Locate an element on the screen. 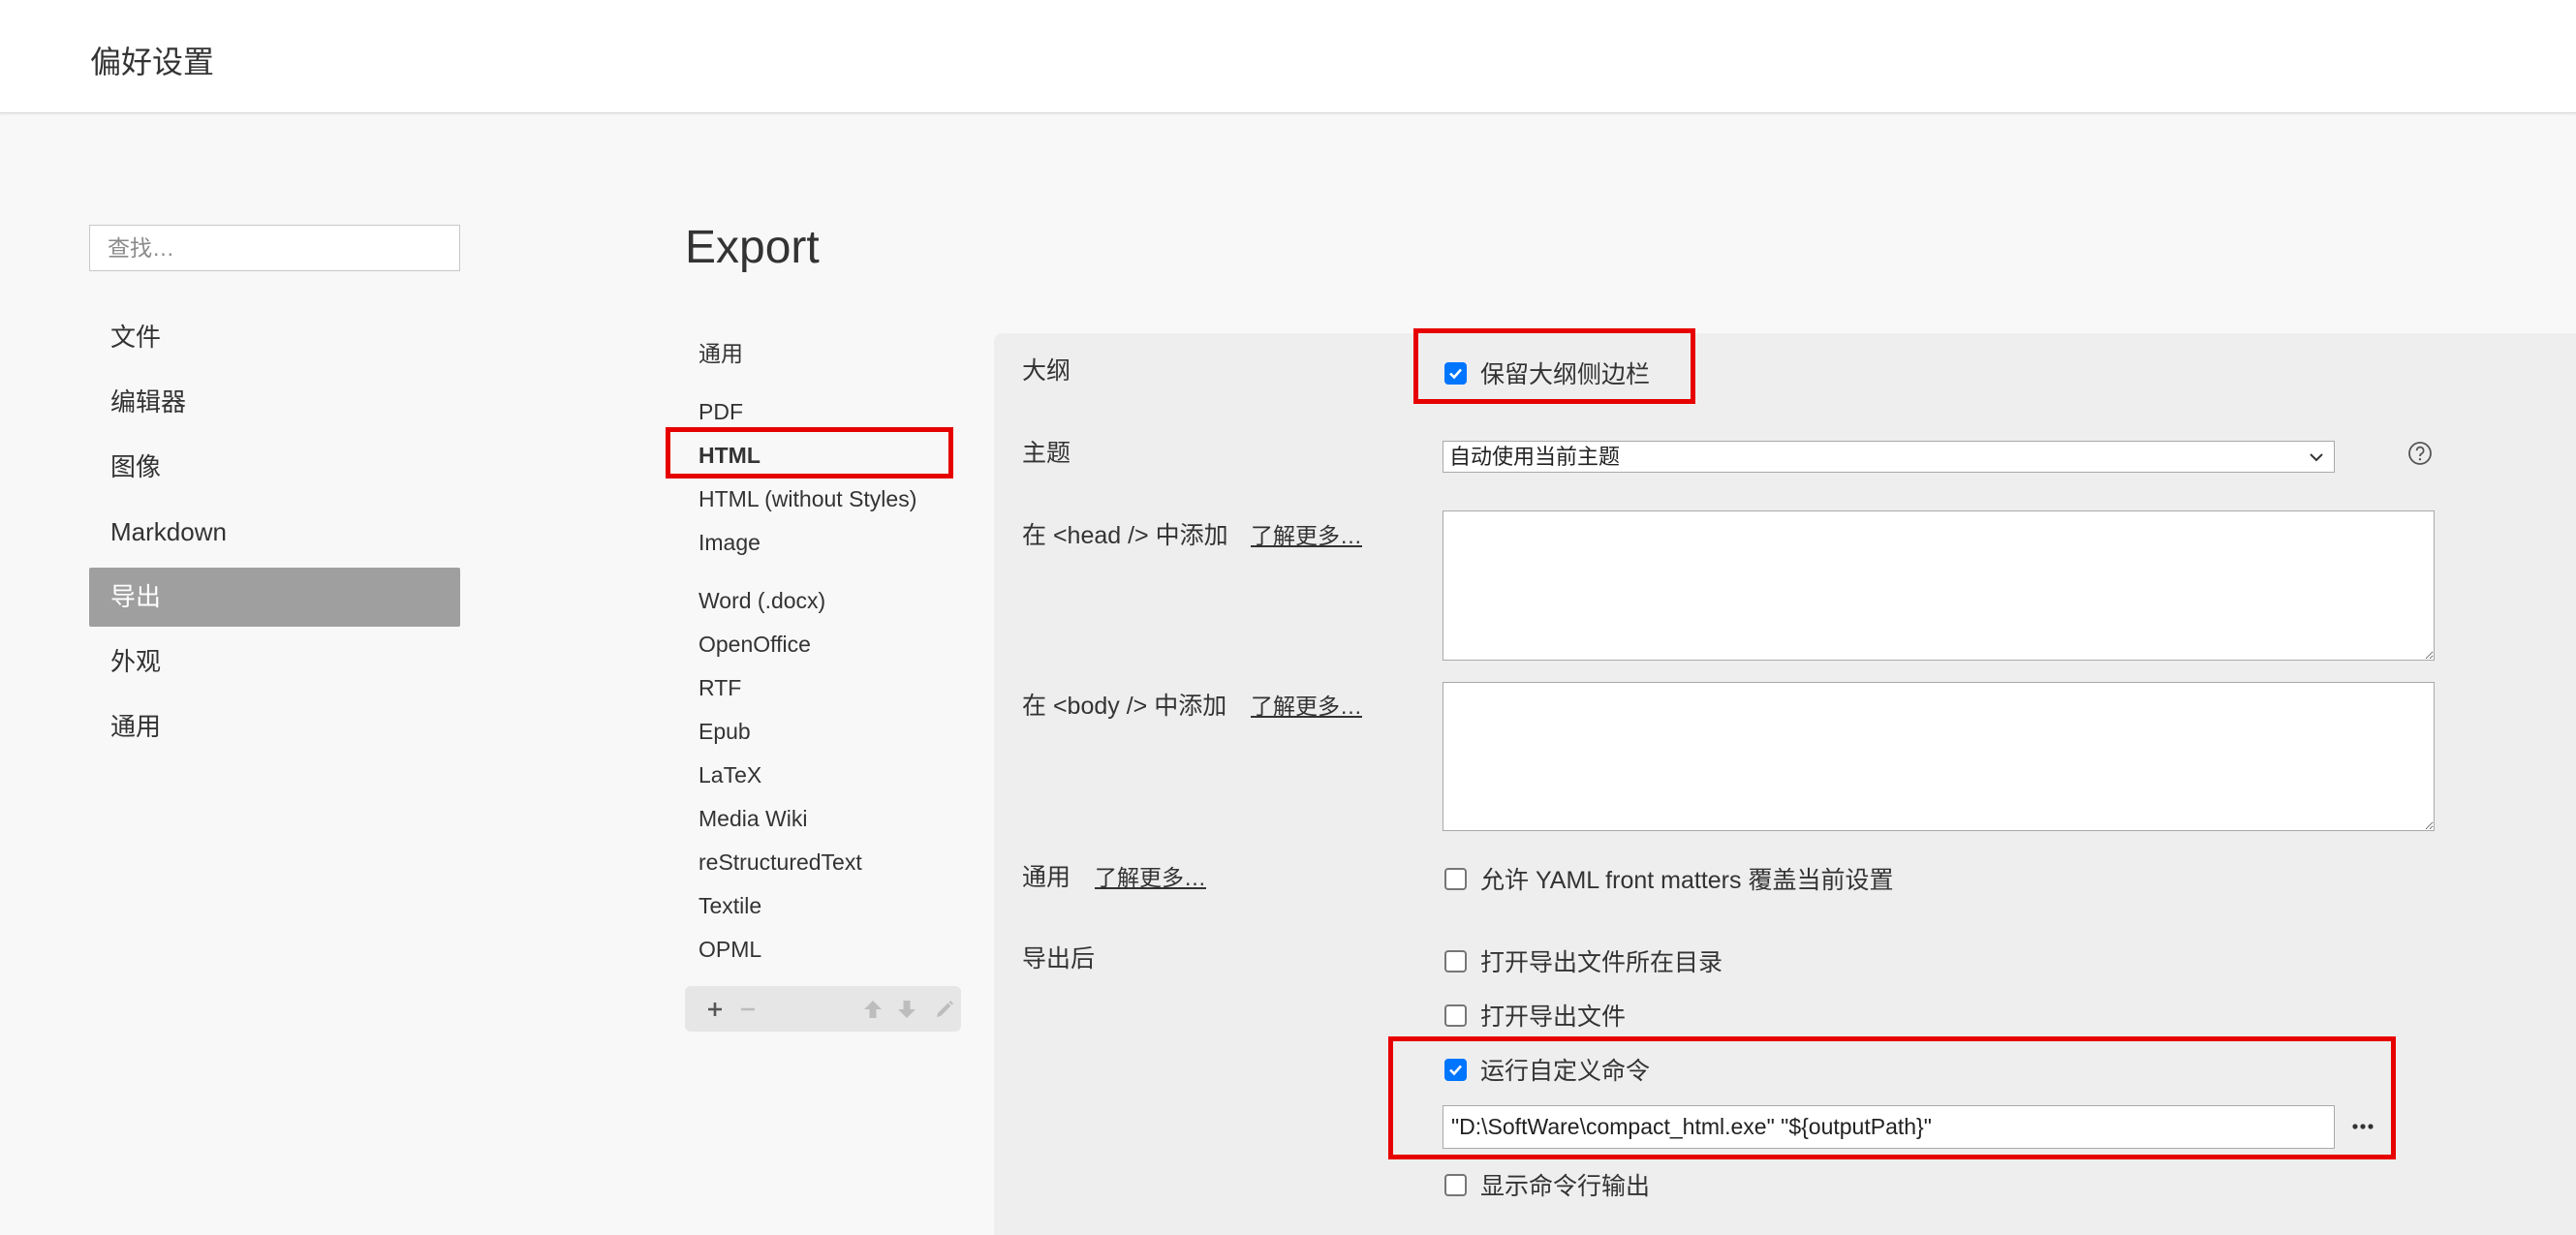 Image resolution: width=2576 pixels, height=1235 pixels. sidebar-item-appearance: 外观 is located at coordinates (274, 662).